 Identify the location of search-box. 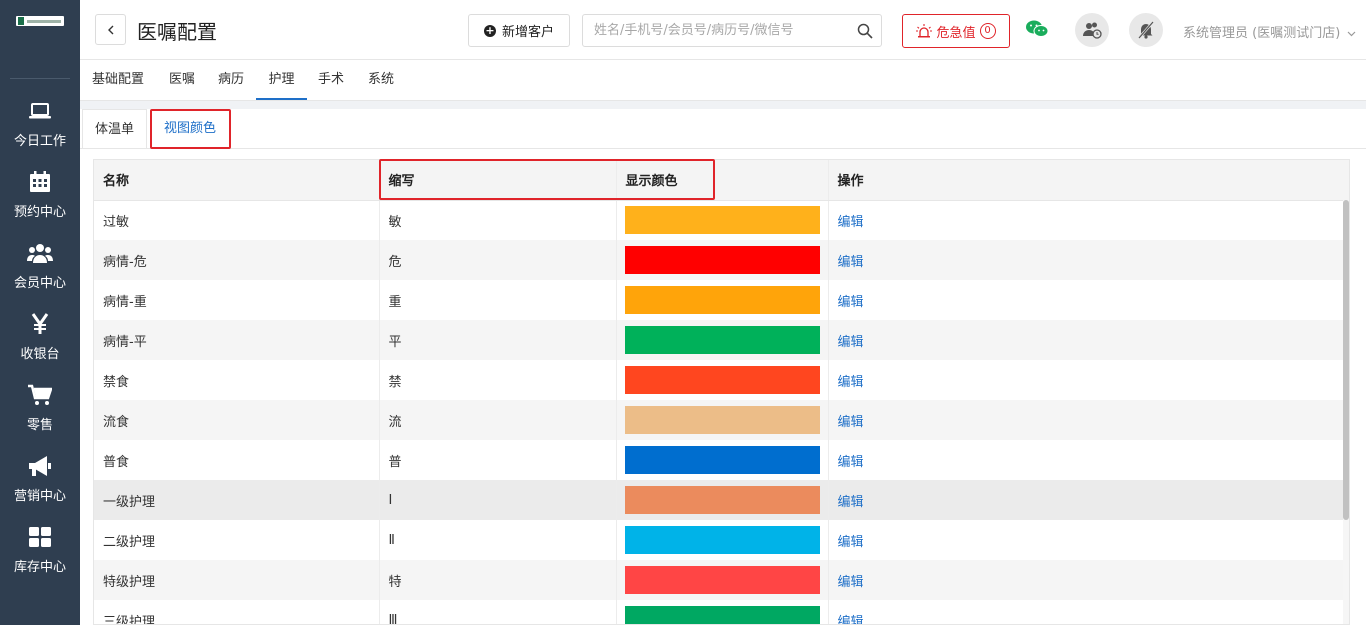
(732, 30).